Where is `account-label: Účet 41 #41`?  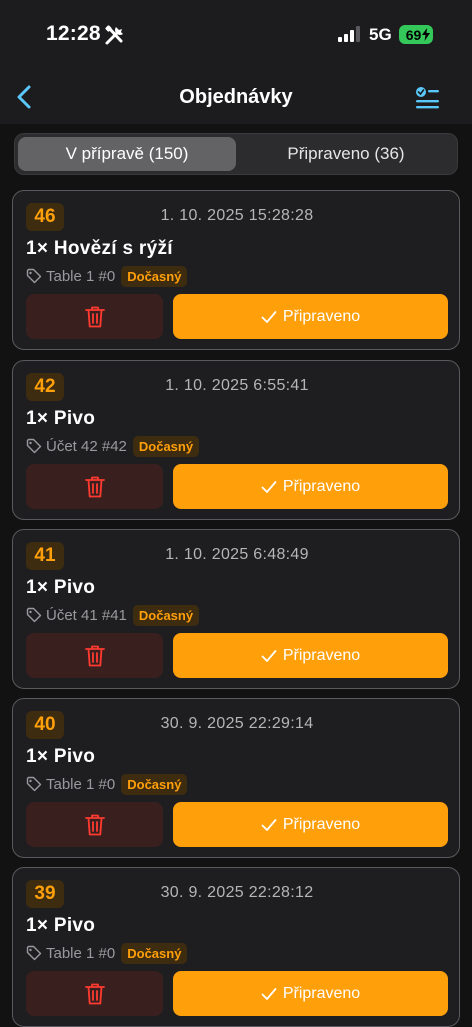 account-label: Účet 41 #41 is located at coordinates (86, 615).